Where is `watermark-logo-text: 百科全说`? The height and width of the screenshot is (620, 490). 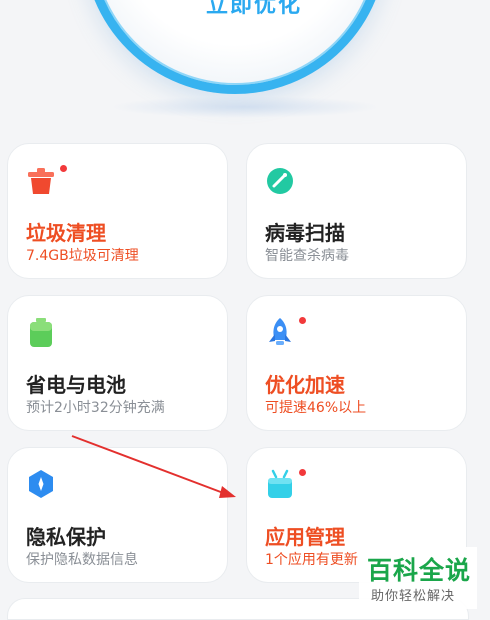
watermark-logo-text: 百科全说 is located at coordinates (419, 570).